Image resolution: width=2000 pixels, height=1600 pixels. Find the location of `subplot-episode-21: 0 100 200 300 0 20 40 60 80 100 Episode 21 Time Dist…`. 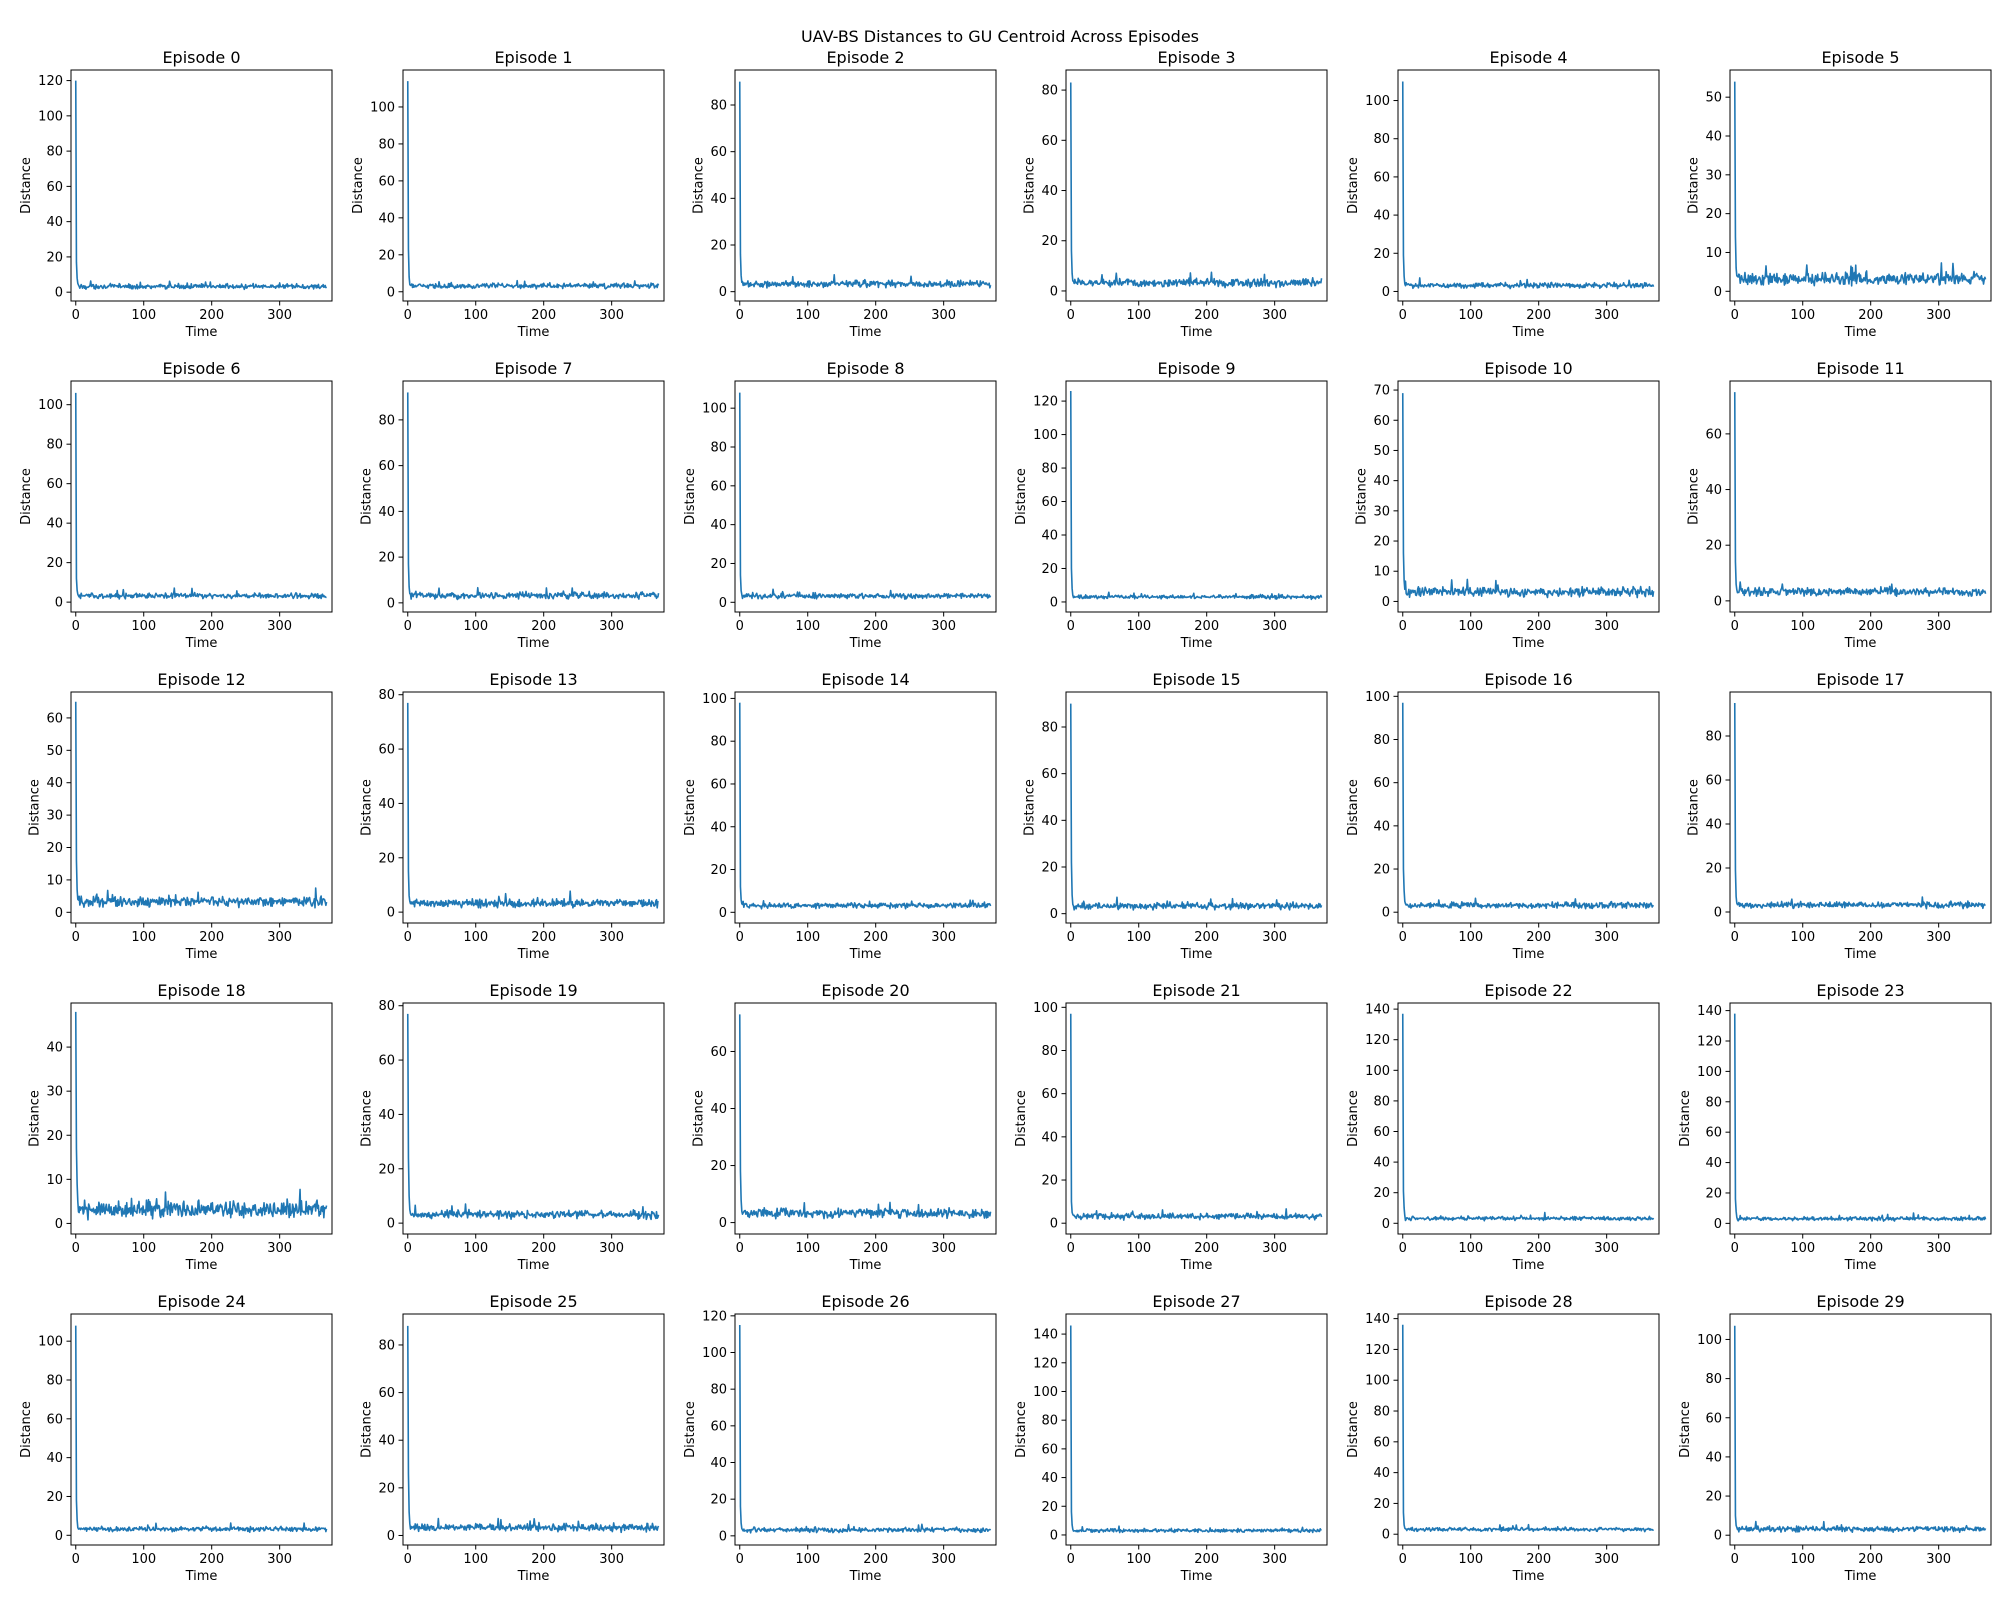

subplot-episode-21: 0 100 200 300 0 20 40 60 80 100 Episode 21 Time Dist… is located at coordinates (1171, 1127).